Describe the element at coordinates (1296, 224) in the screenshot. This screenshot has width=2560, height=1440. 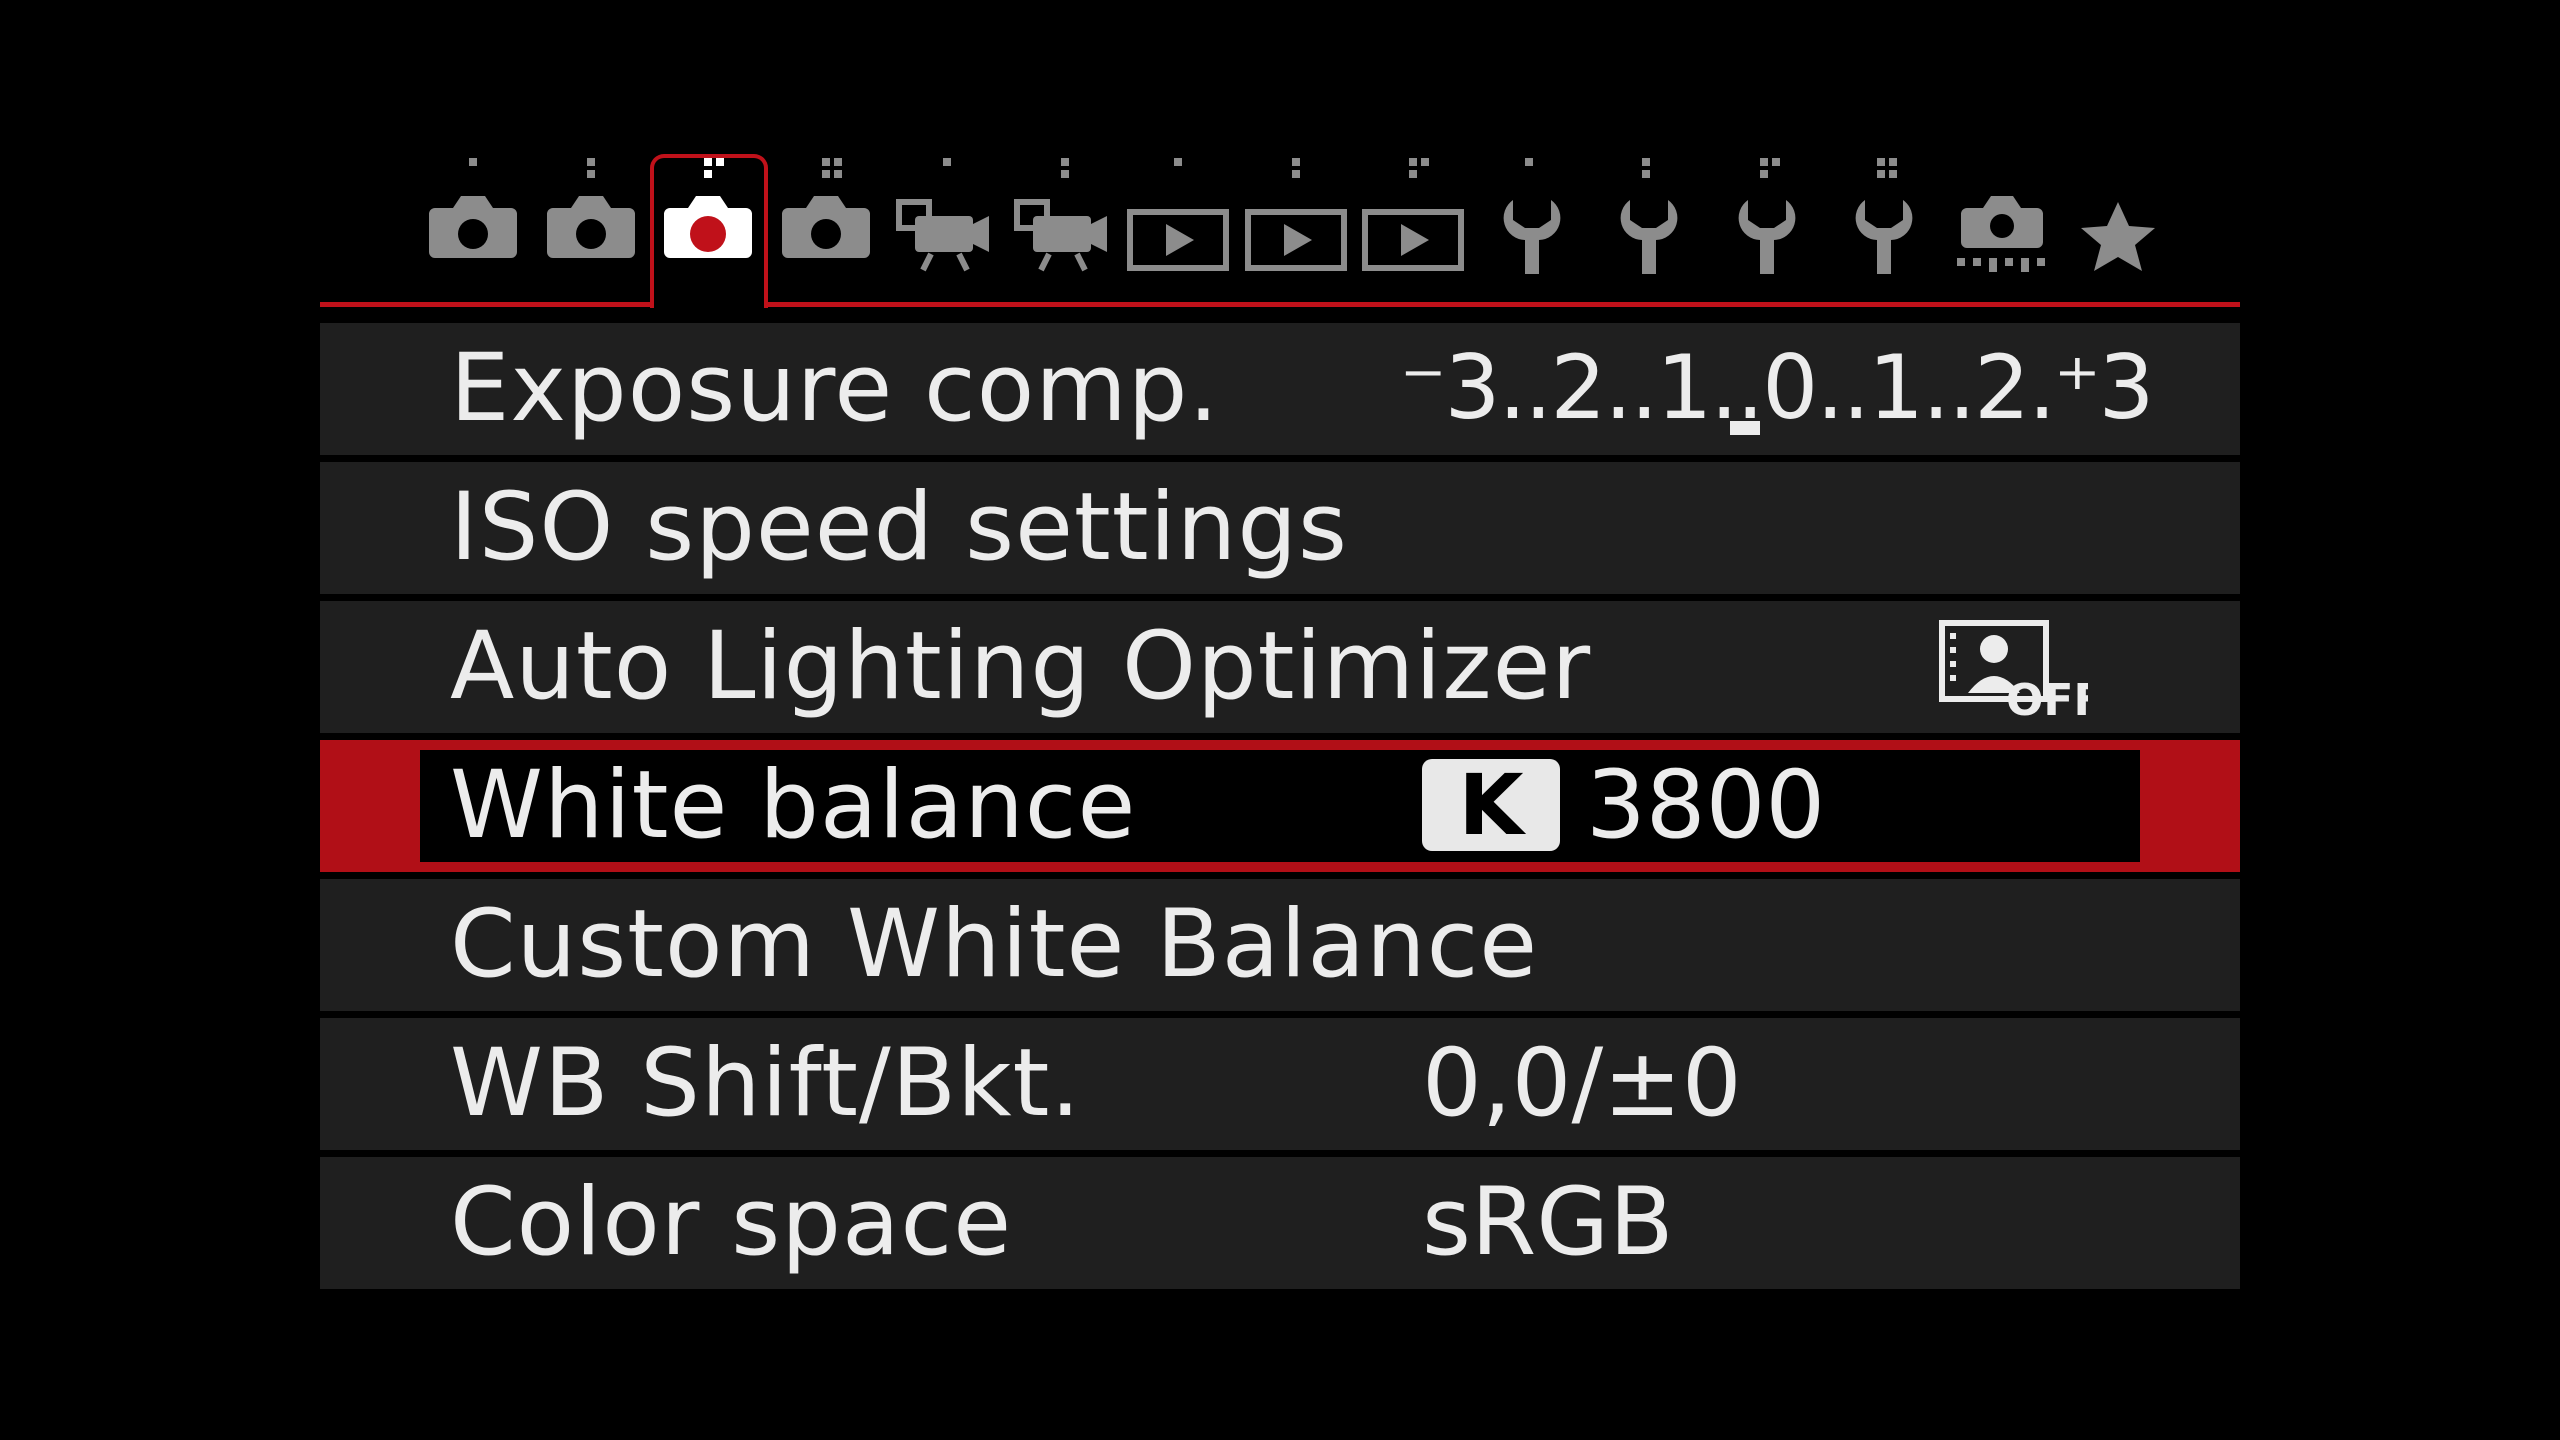
I see `playback-2-icon` at that location.